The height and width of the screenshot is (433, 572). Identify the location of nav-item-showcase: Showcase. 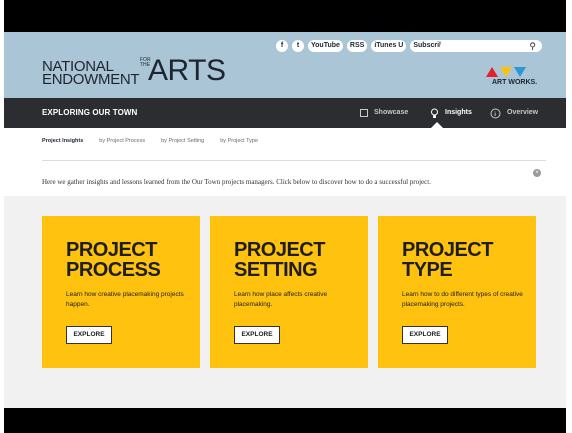
(384, 113).